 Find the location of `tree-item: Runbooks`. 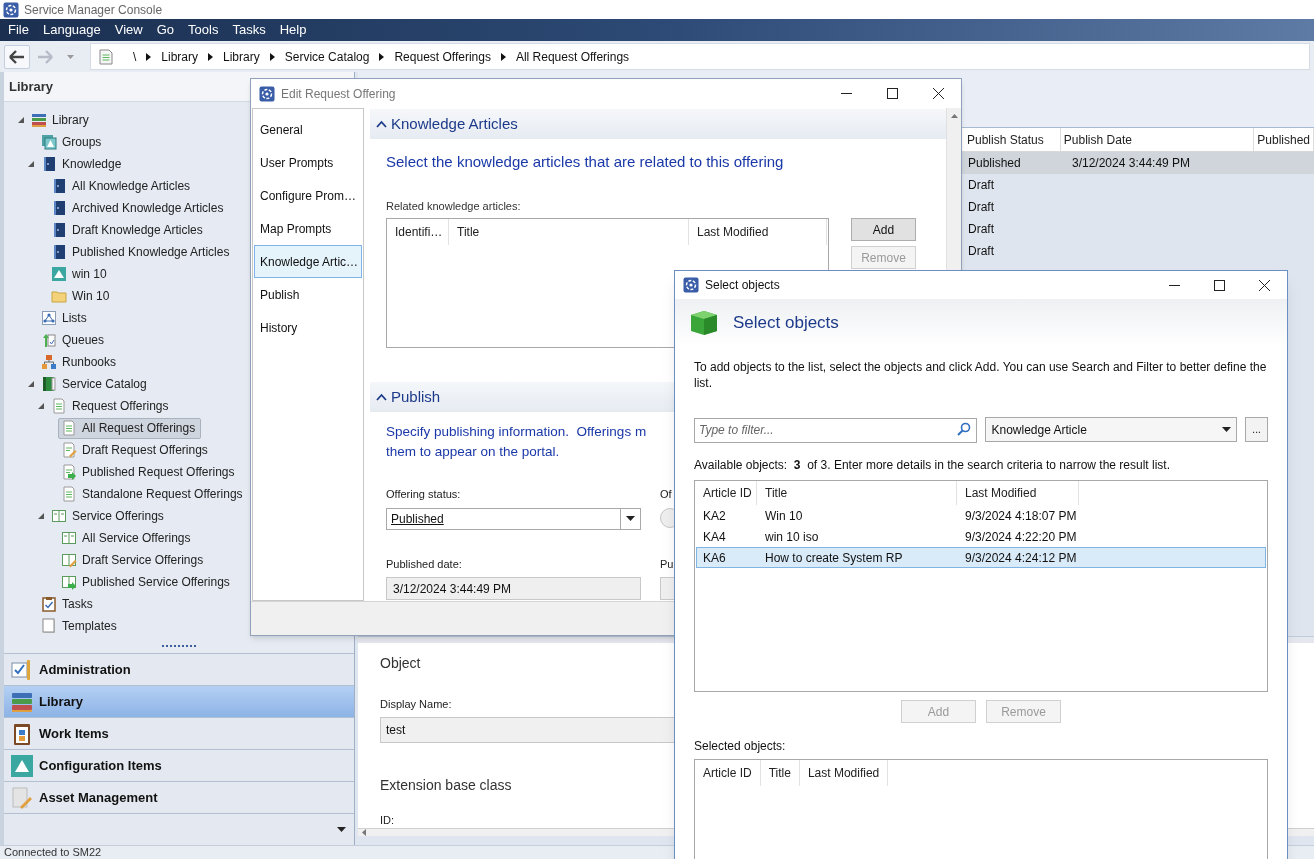

tree-item: Runbooks is located at coordinates (80, 362).